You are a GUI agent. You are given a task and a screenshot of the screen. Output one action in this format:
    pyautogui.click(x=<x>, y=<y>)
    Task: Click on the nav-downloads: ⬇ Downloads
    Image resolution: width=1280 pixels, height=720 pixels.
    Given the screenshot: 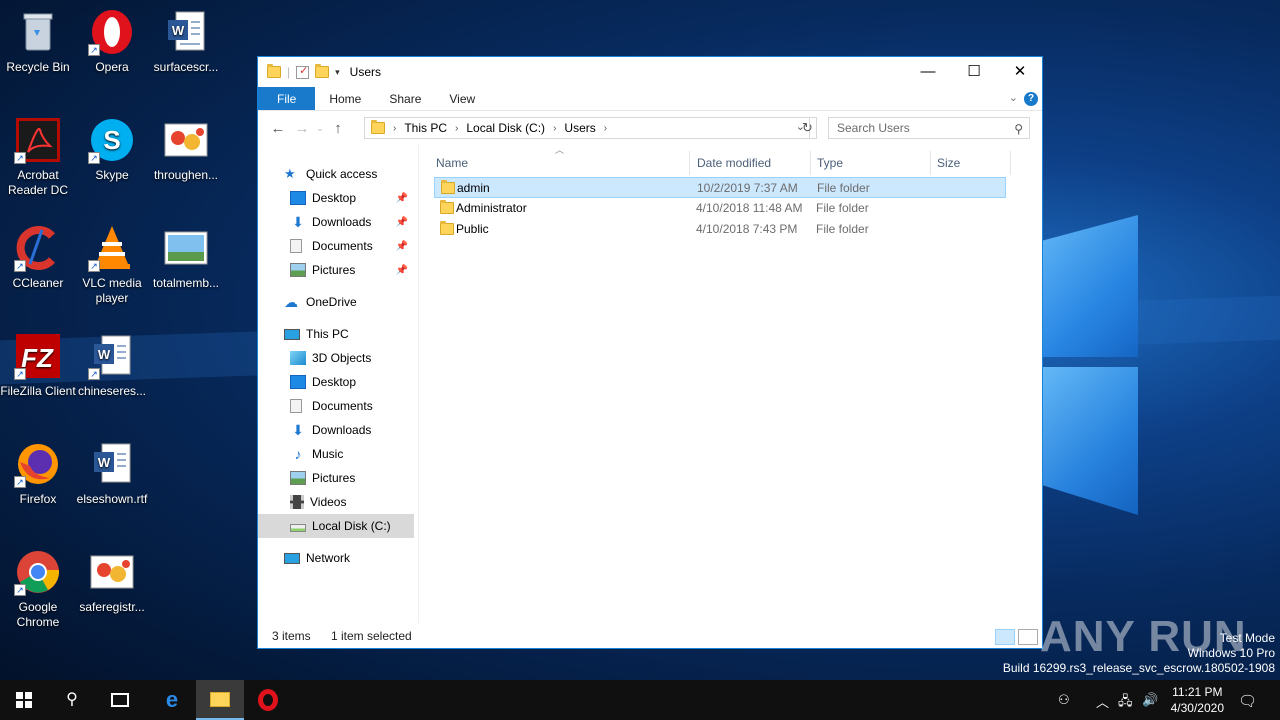 What is the action you would take?
    pyautogui.click(x=336, y=430)
    